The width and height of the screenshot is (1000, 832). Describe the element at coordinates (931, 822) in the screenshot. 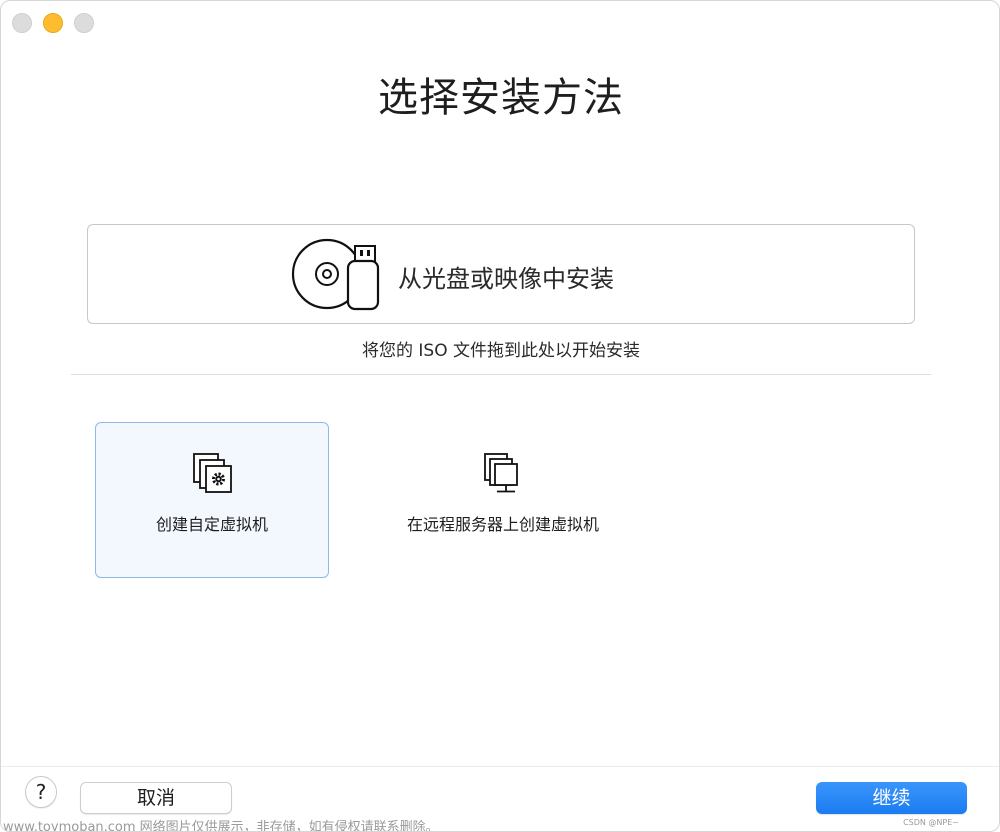

I see `corner-watermark: CSDN @NPE~` at that location.